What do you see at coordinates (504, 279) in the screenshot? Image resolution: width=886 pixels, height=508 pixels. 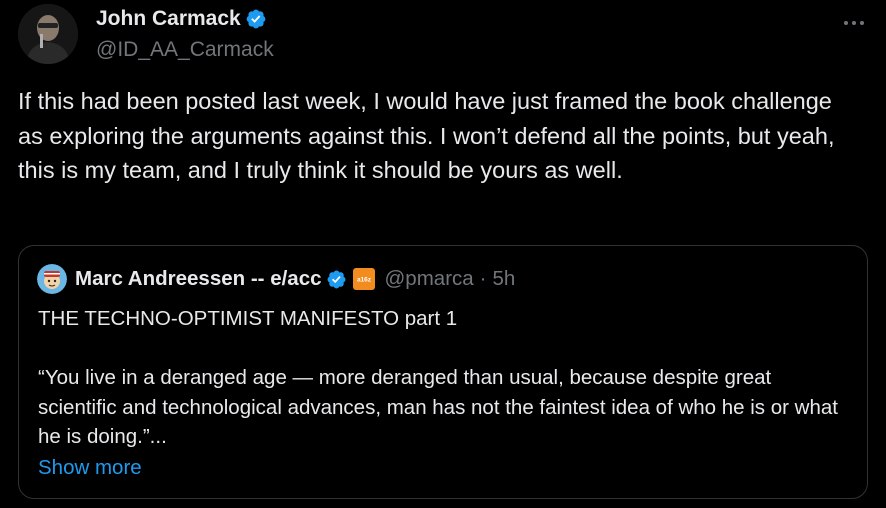 I see `quoted-tweet-time: 5h` at bounding box center [504, 279].